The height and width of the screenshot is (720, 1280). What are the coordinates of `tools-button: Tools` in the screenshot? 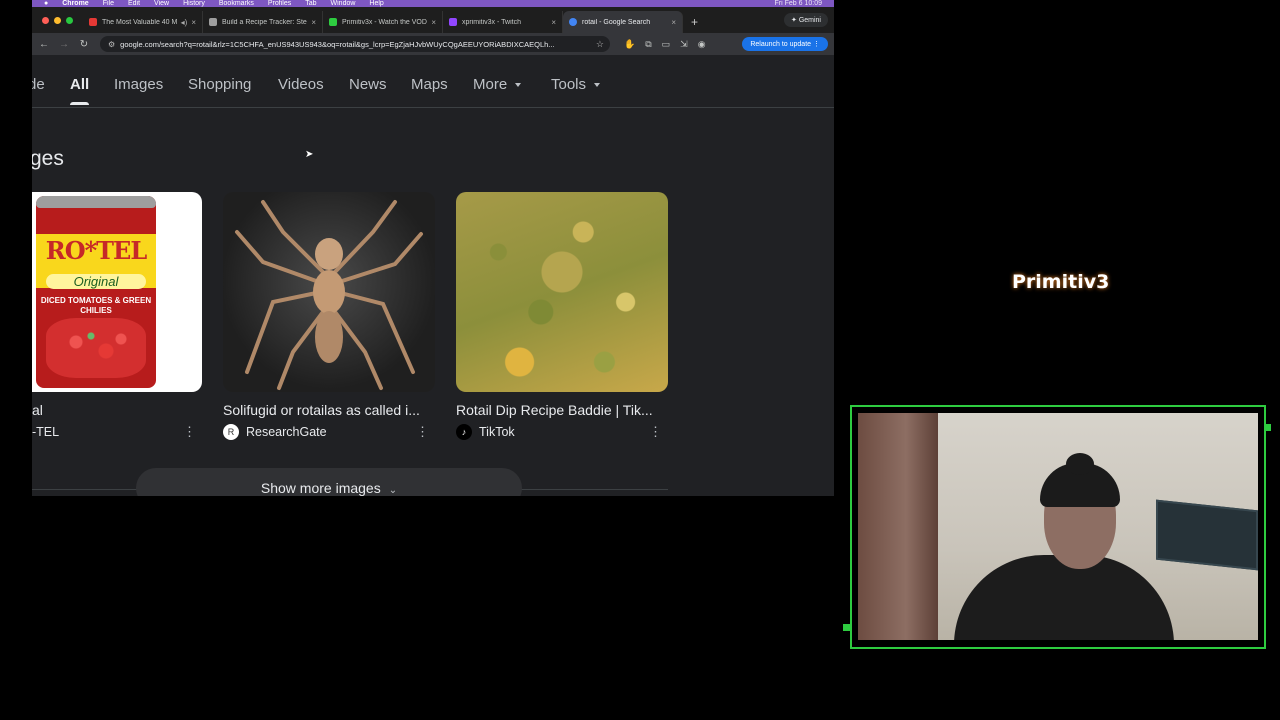 It's located at (576, 84).